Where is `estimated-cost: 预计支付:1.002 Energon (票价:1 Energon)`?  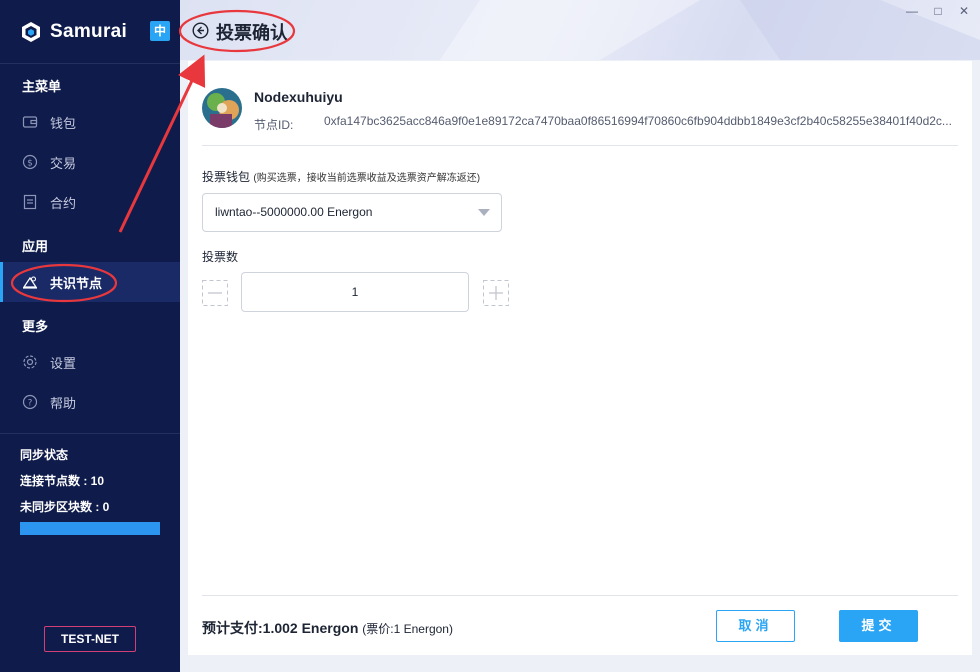 estimated-cost: 预计支付:1.002 Energon (票价:1 Energon) is located at coordinates (327, 628).